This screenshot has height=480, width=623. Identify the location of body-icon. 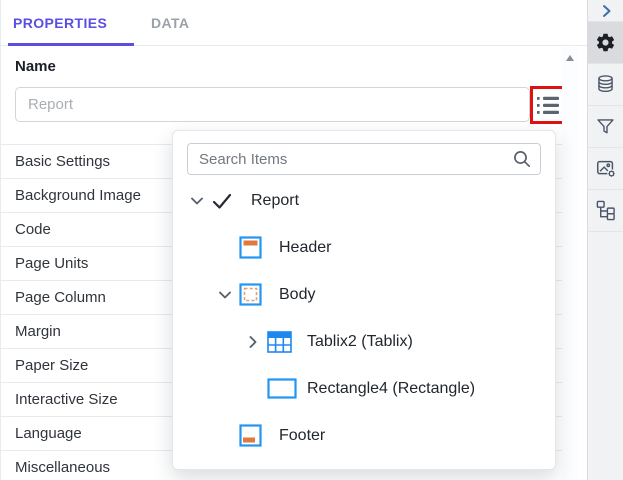
(256, 294).